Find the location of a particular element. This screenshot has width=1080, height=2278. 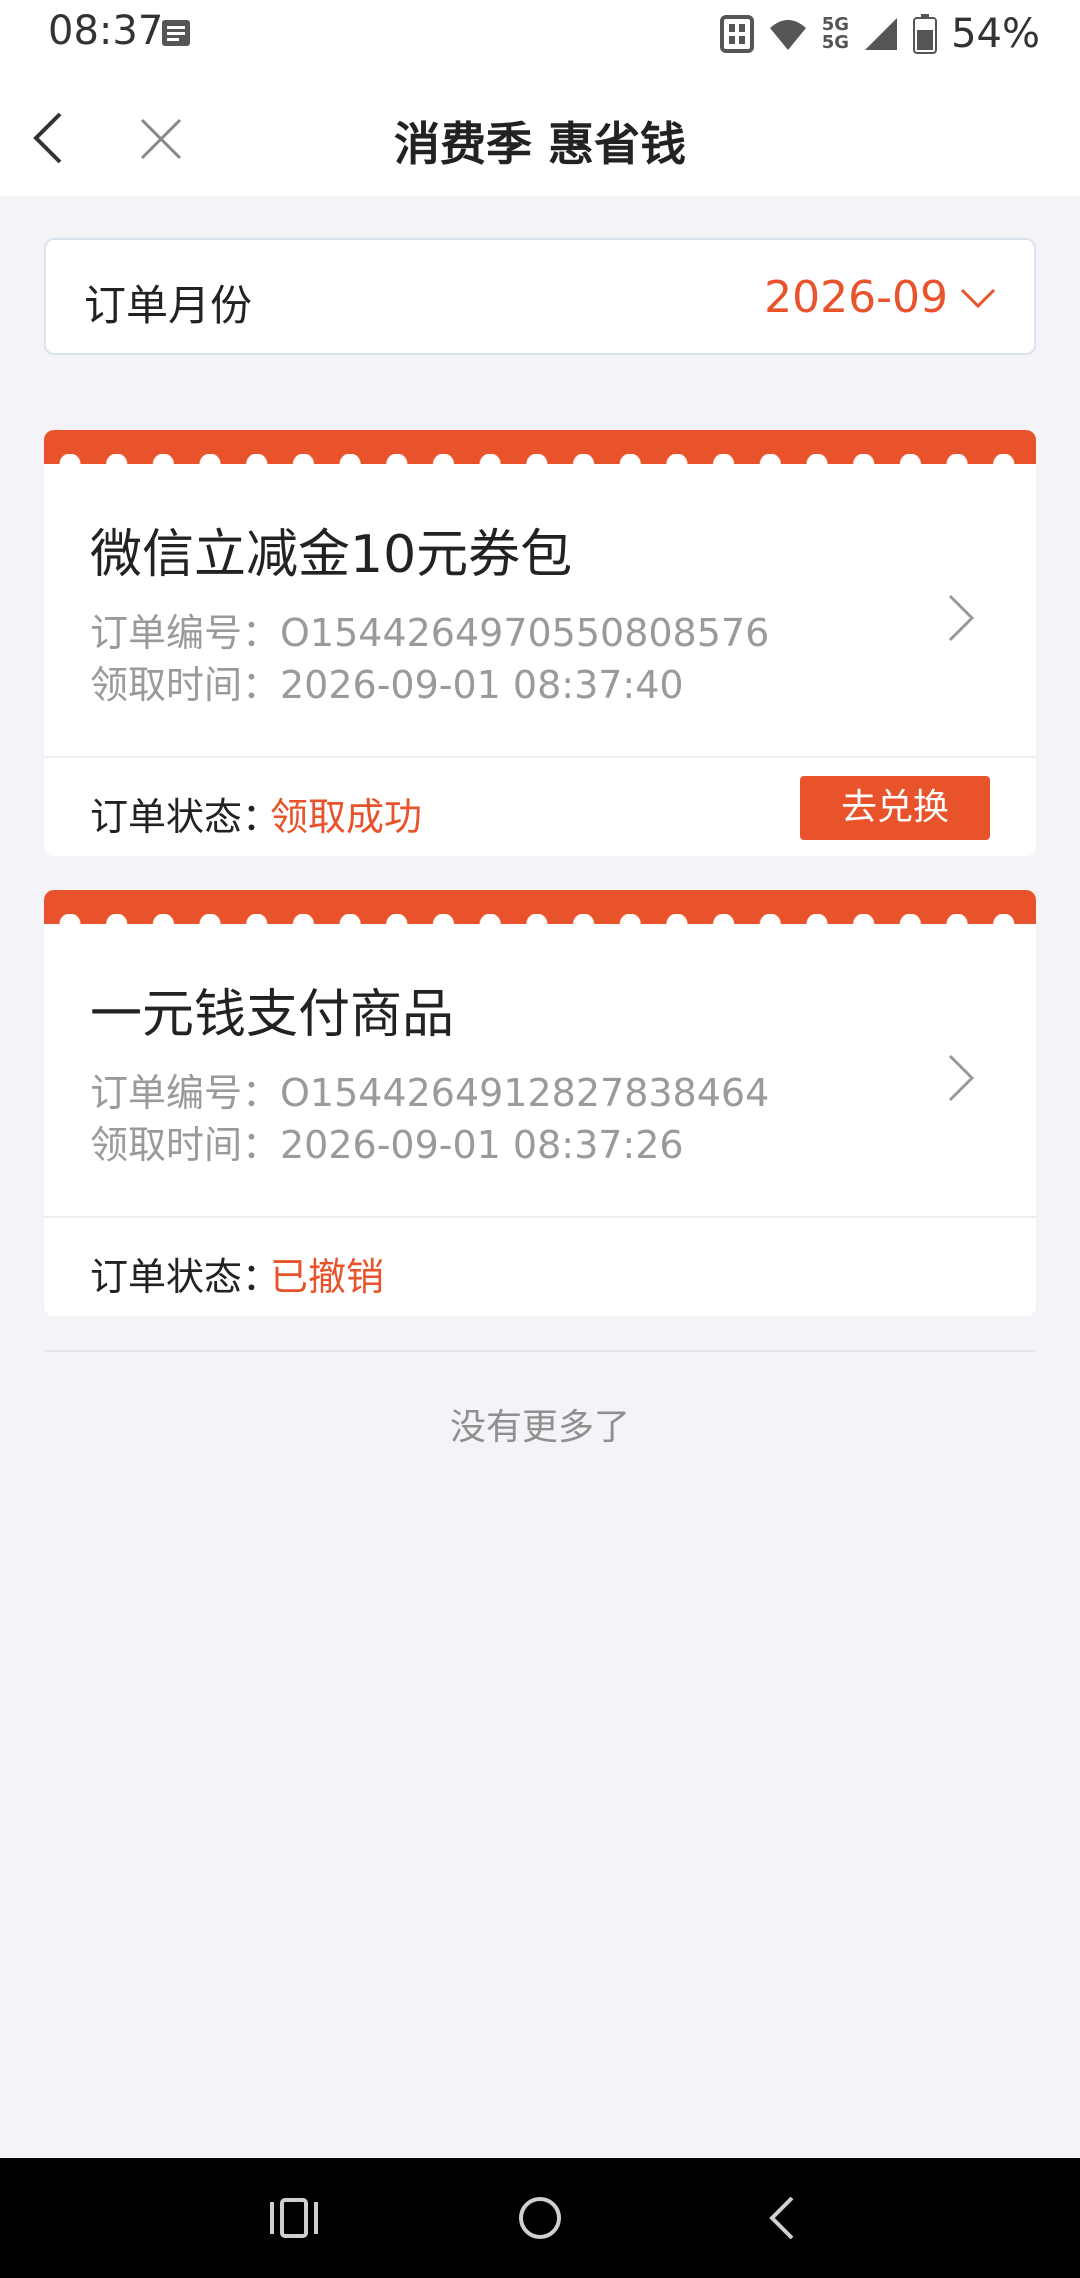

no-more-text: 没有更多了 is located at coordinates (539, 1427).